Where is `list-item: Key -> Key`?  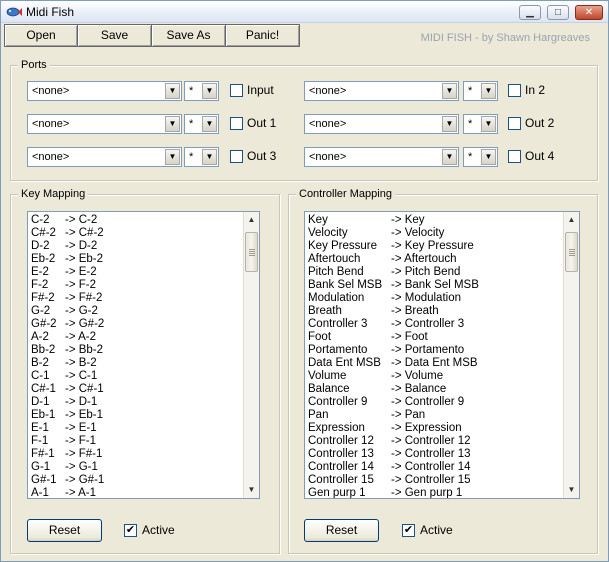 list-item: Key -> Key is located at coordinates (434, 220).